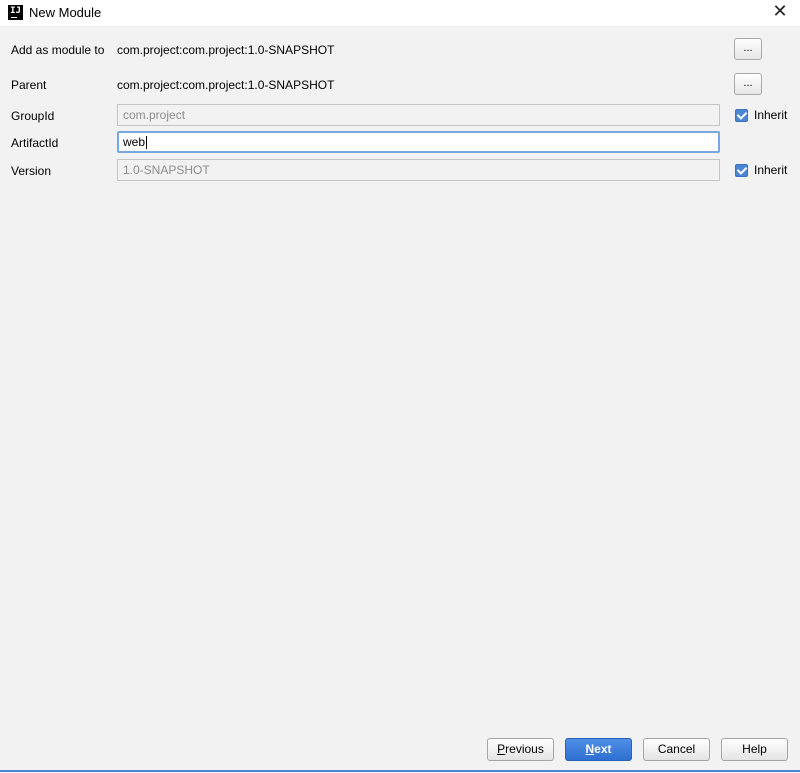 The width and height of the screenshot is (800, 773). What do you see at coordinates (166, 170) in the screenshot?
I see `version-value: 1.0-SNAPSHOT` at bounding box center [166, 170].